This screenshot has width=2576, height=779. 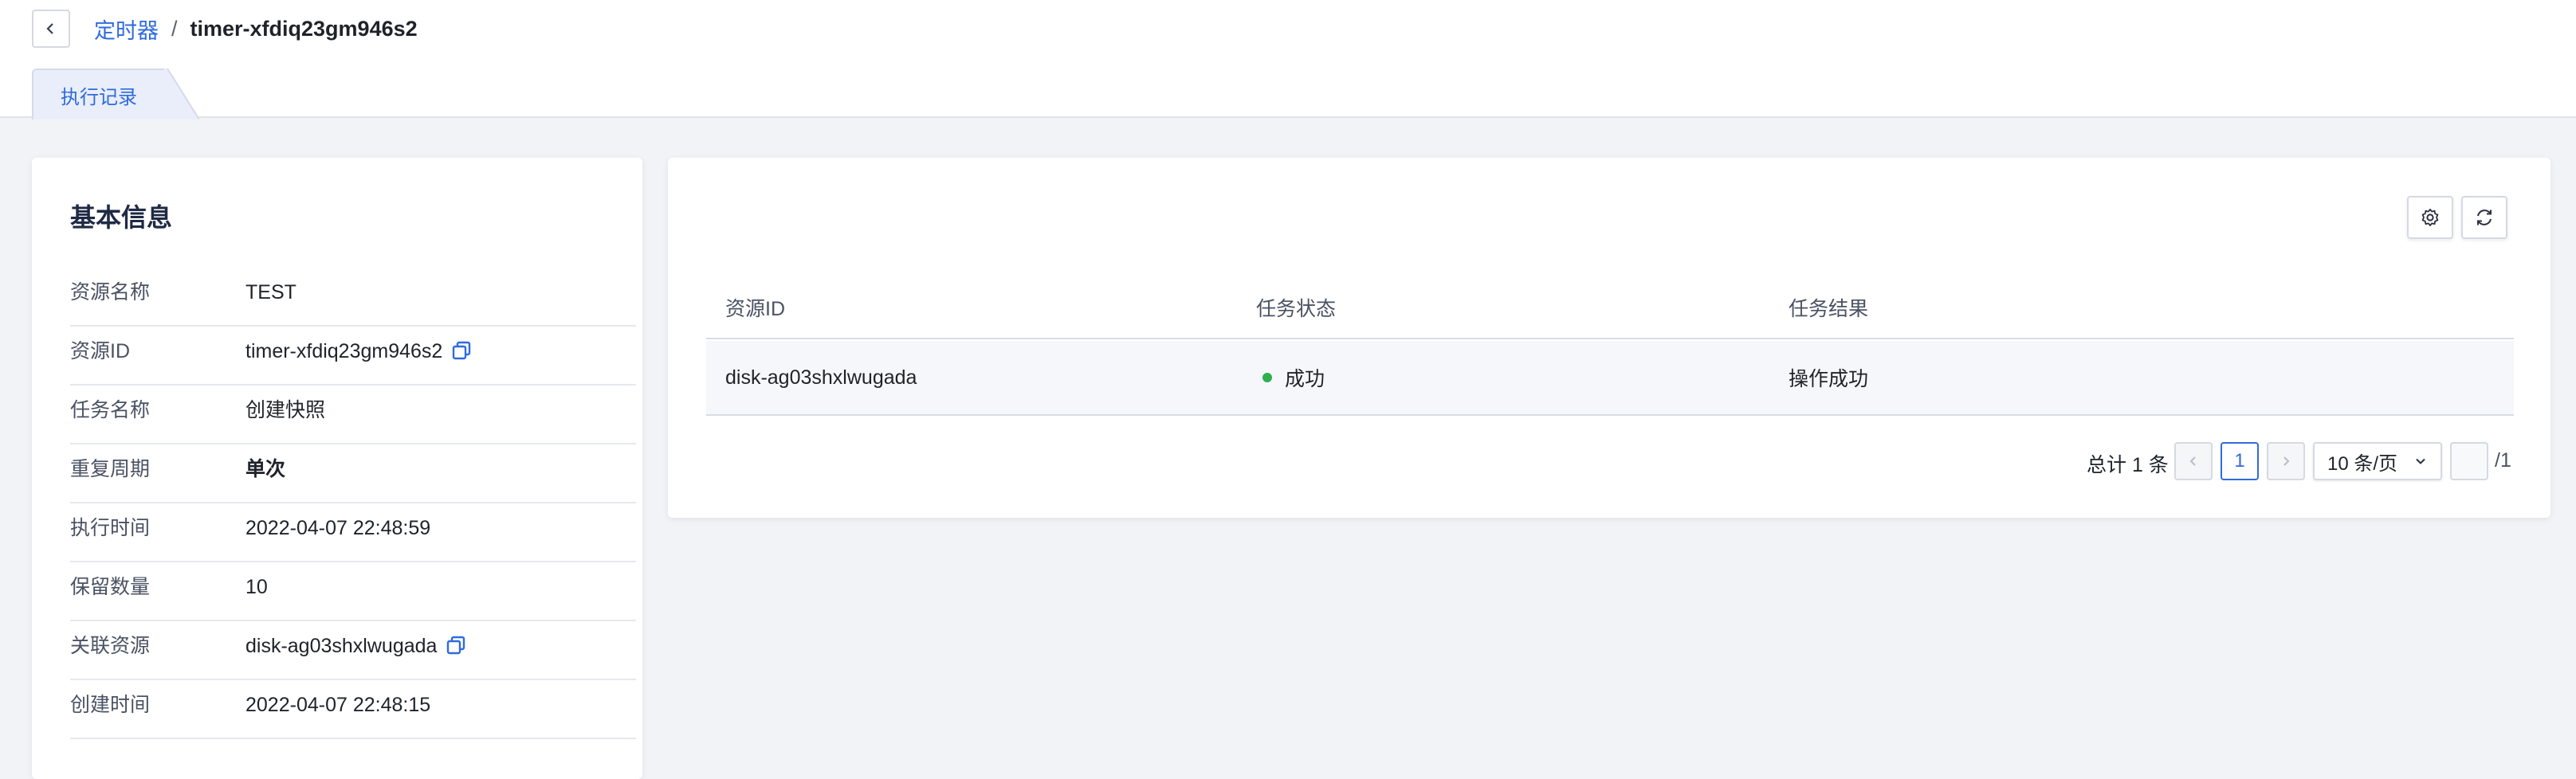 I want to click on info-row-execution-time: 执行时间 2022-04-07 22:48:59, so click(x=353, y=532).